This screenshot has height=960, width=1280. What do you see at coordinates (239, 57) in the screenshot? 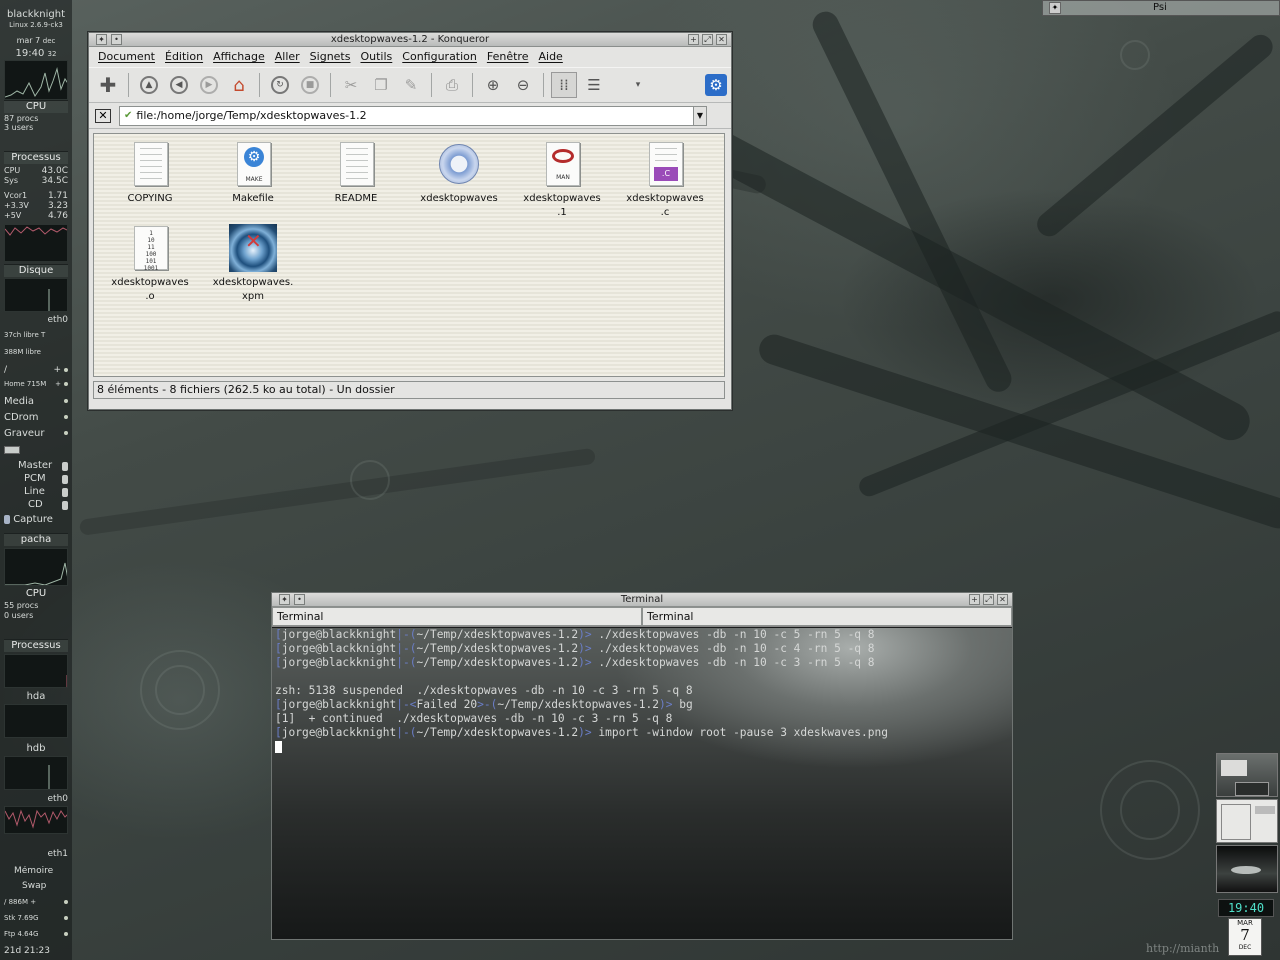
I see `menu-affichage: Affichage` at bounding box center [239, 57].